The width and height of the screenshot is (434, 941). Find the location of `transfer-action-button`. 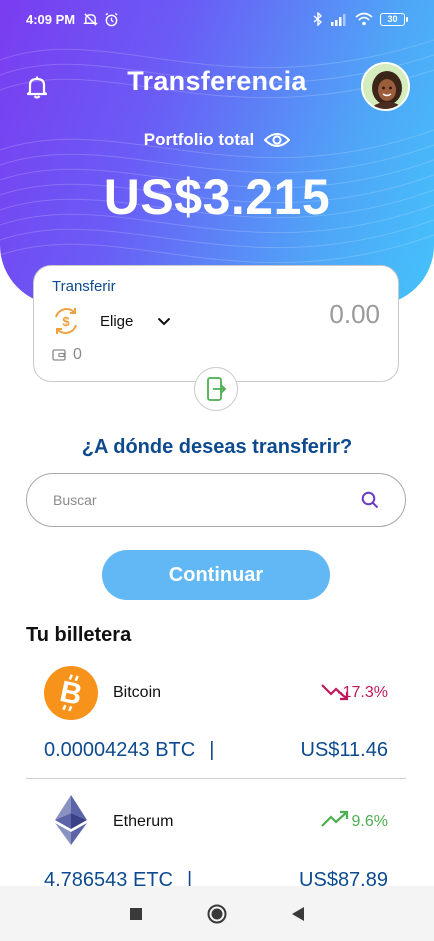

transfer-action-button is located at coordinates (216, 389).